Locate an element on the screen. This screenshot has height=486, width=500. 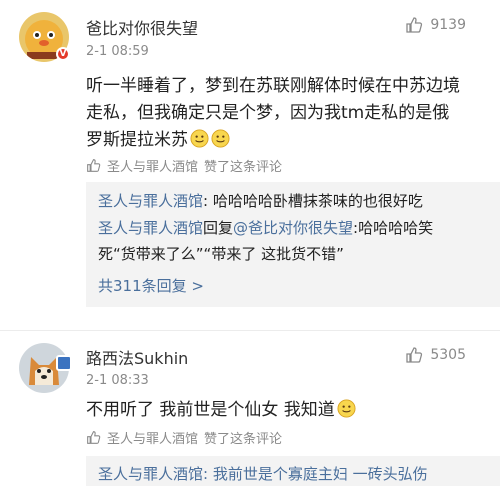
comment-body-line: 听一半睡着了，梦到在苏联刚解体时候在中苏边境 is located at coordinates (273, 86).